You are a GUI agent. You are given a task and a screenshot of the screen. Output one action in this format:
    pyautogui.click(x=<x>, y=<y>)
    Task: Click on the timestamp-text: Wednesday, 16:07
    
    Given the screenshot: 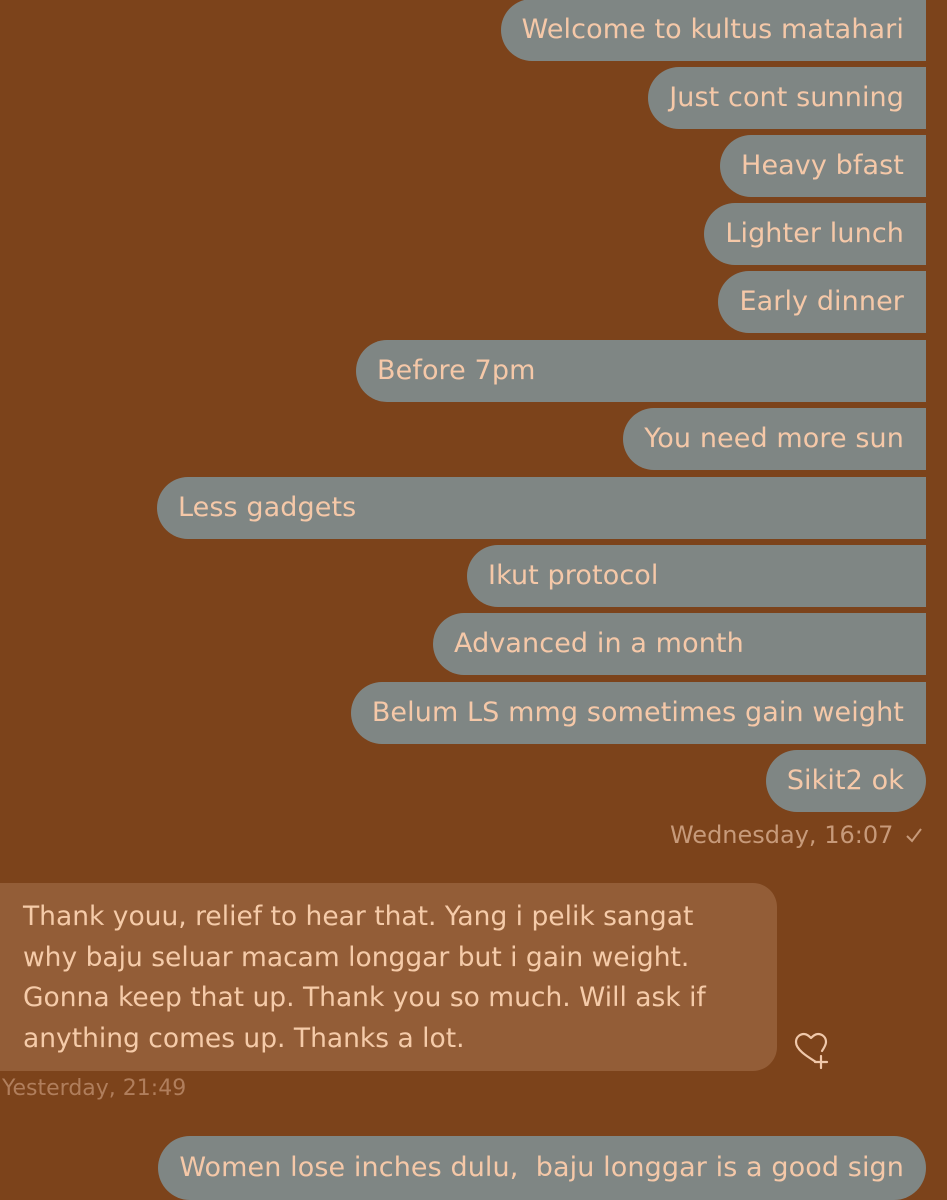 What is the action you would take?
    pyautogui.click(x=781, y=835)
    